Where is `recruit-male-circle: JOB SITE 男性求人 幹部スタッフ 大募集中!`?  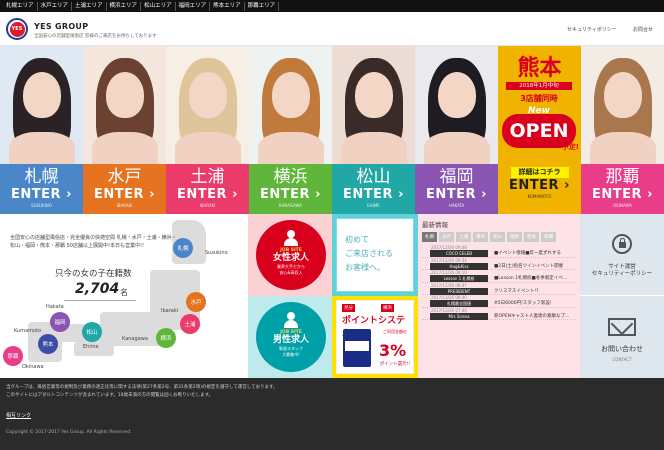
recruit-male-circle: JOB SITE 男性求人 幹部スタッフ 大募集中! is located at coordinates (291, 337).